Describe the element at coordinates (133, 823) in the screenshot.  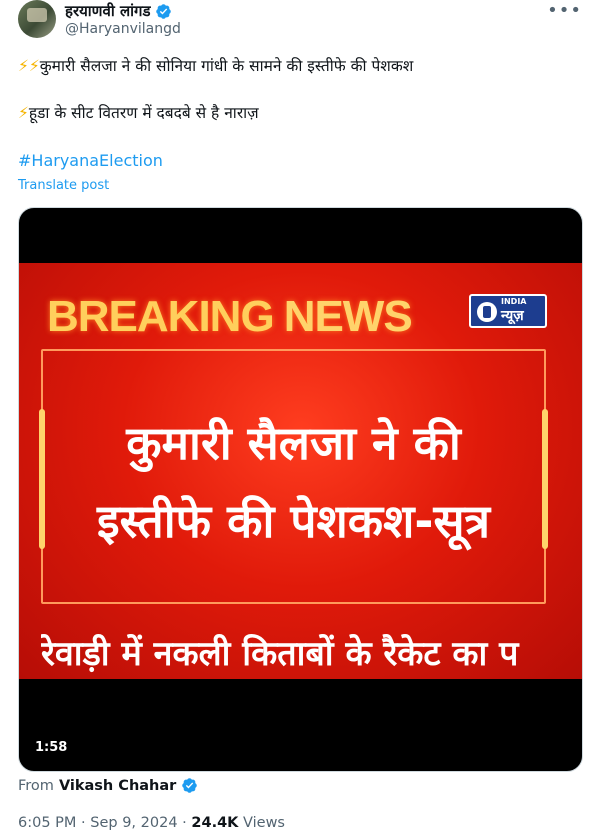
I see `post-date: Sep 9, 2024` at that location.